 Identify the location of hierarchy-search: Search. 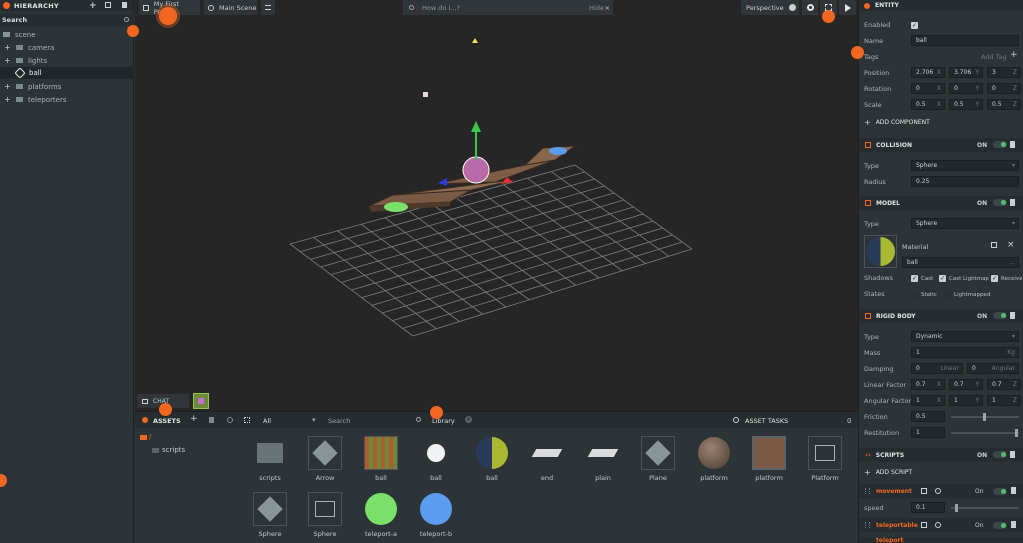
(67, 20).